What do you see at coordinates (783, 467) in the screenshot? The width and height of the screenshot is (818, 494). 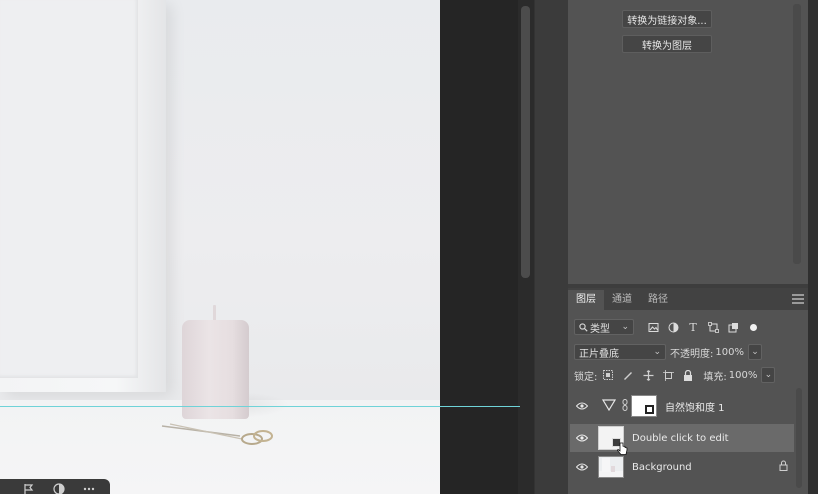 I see `lock-icon` at bounding box center [783, 467].